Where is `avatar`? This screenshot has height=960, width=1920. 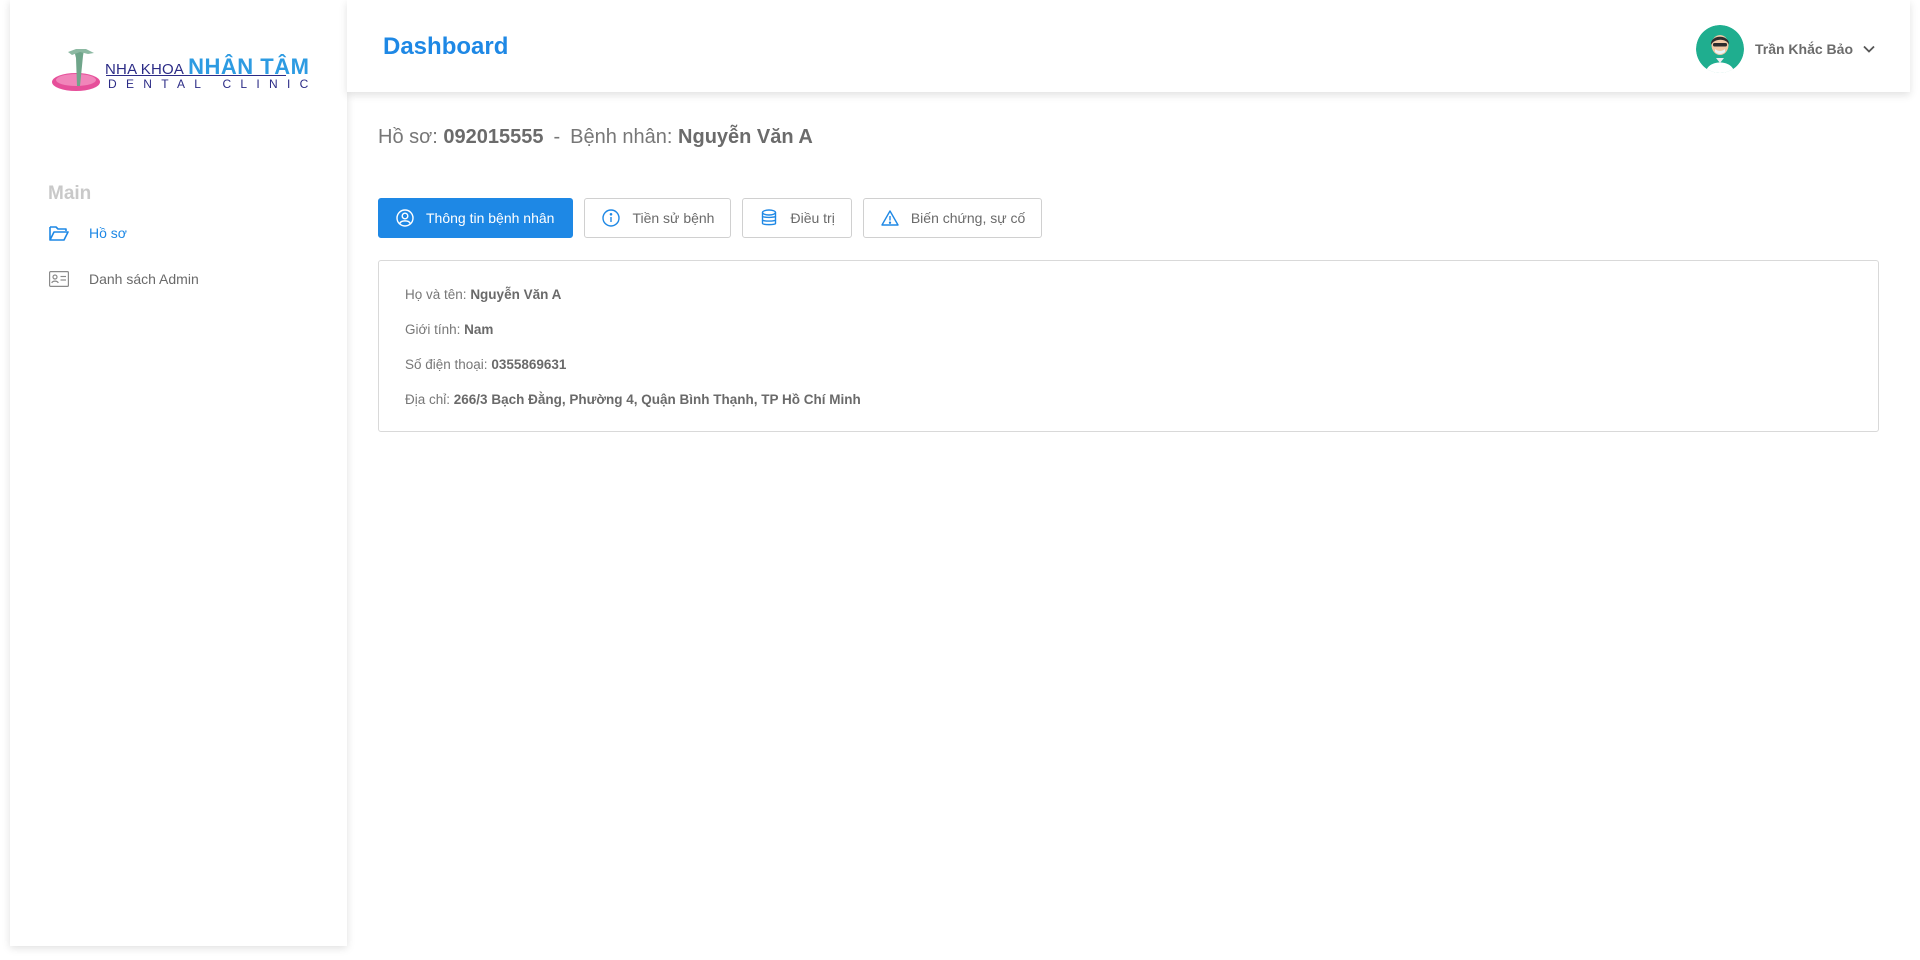
avatar is located at coordinates (1719, 49).